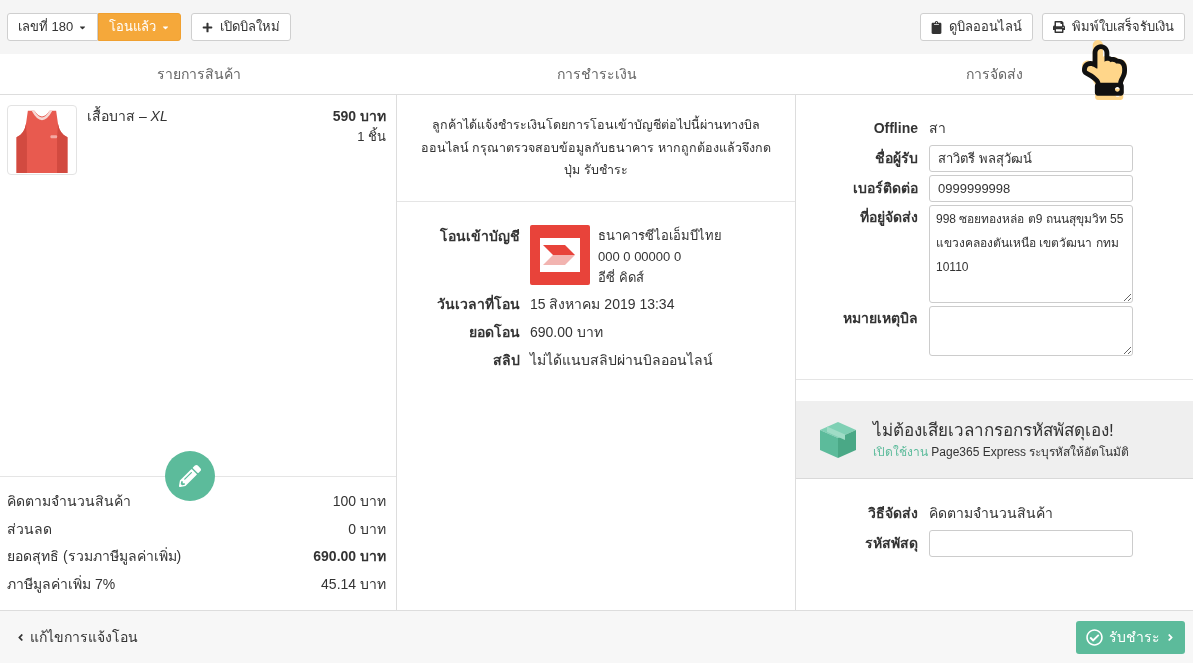  What do you see at coordinates (896, 158) in the screenshot?
I see `field-label: ชื่อผู้รับ` at bounding box center [896, 158].